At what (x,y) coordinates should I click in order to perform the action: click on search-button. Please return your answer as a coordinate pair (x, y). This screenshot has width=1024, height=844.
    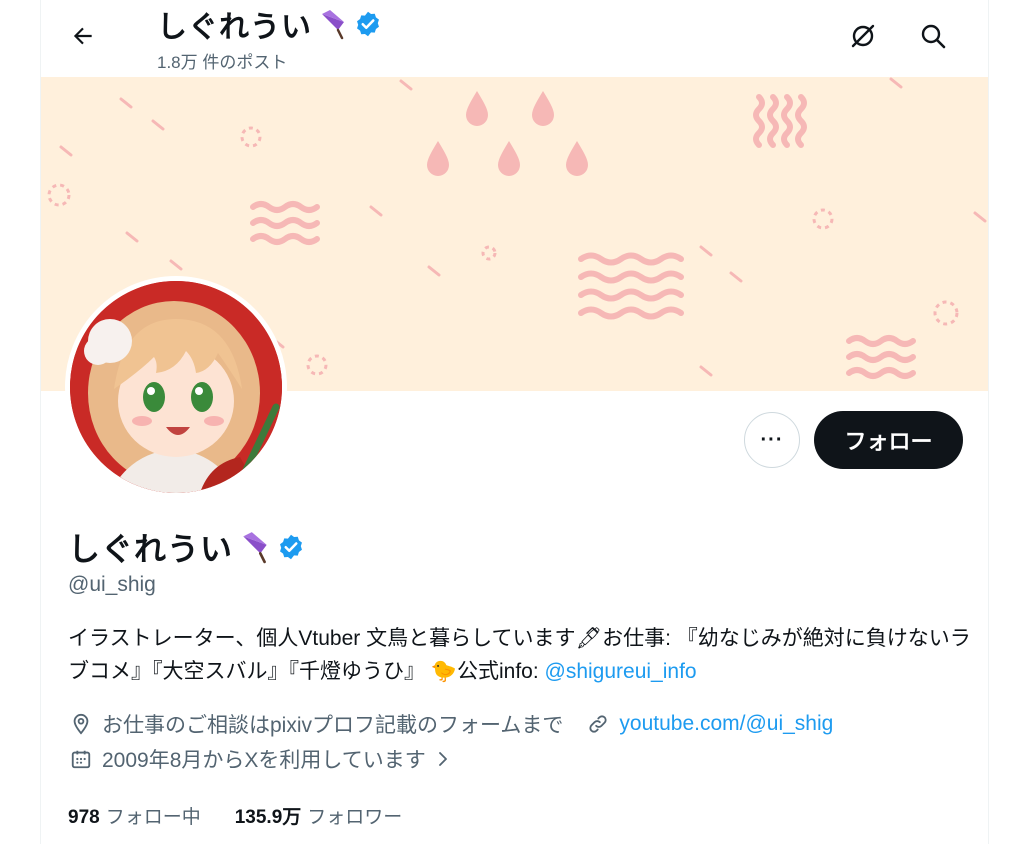
    Looking at the image, I should click on (933, 36).